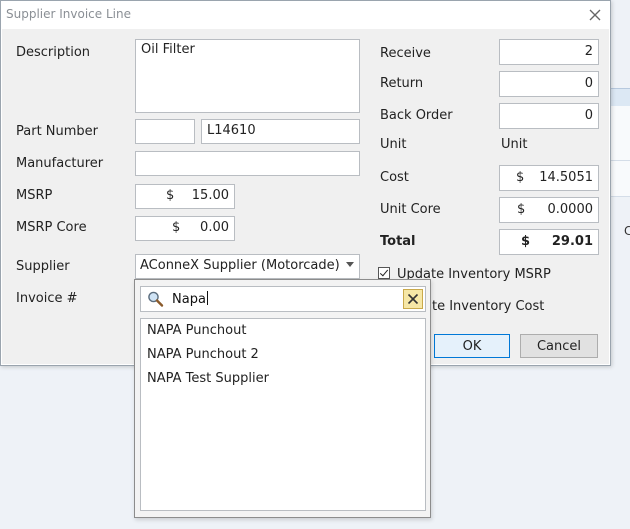 The height and width of the screenshot is (529, 630). What do you see at coordinates (240, 265) in the screenshot?
I see `supplier-value: AConneX Supplier (Motorcade)` at bounding box center [240, 265].